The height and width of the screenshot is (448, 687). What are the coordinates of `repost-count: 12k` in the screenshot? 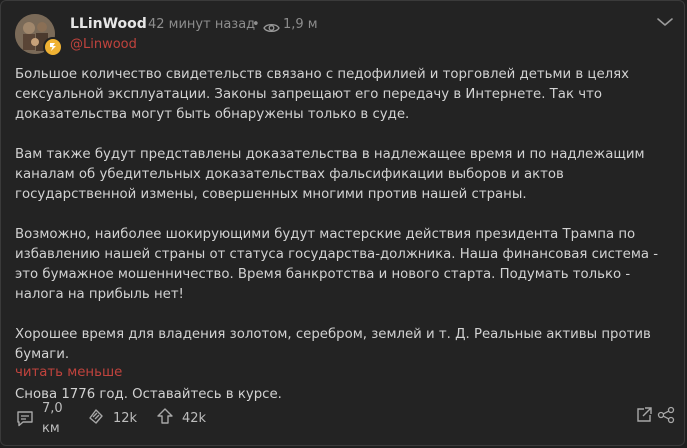 It's located at (125, 418).